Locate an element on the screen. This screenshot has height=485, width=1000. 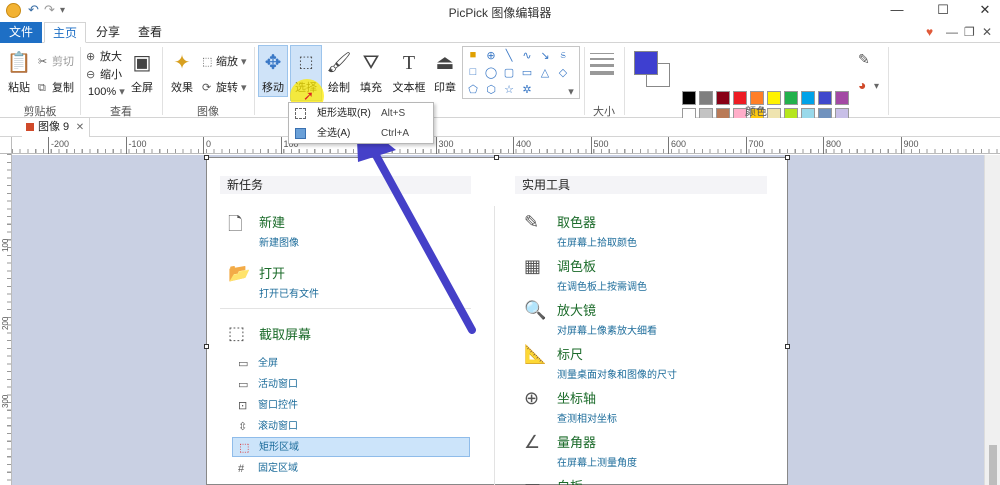
select-dropdown-menu: 矩形选取(R) Alt+S 全选(A) Ctrl+A is located at coordinates (361, 123).